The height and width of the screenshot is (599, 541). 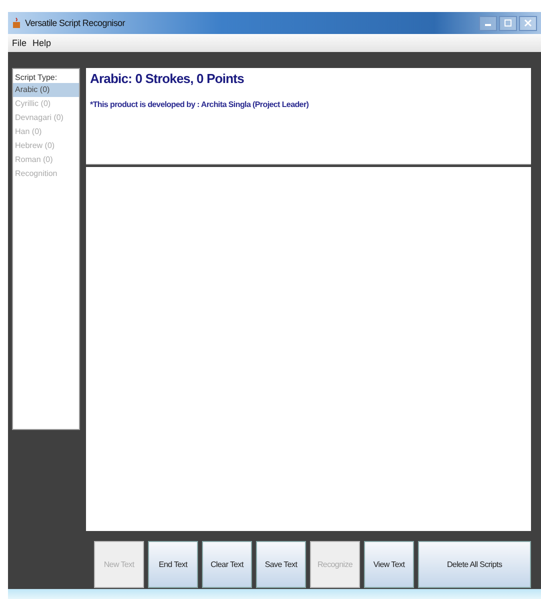 I want to click on menu-item: File, so click(x=19, y=43).